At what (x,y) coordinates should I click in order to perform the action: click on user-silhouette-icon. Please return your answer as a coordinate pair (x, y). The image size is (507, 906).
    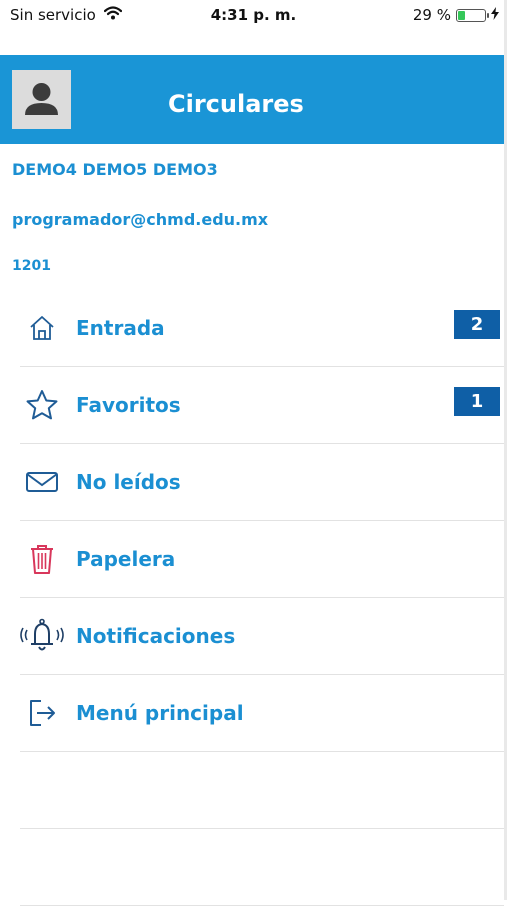
    Looking at the image, I should click on (41, 99).